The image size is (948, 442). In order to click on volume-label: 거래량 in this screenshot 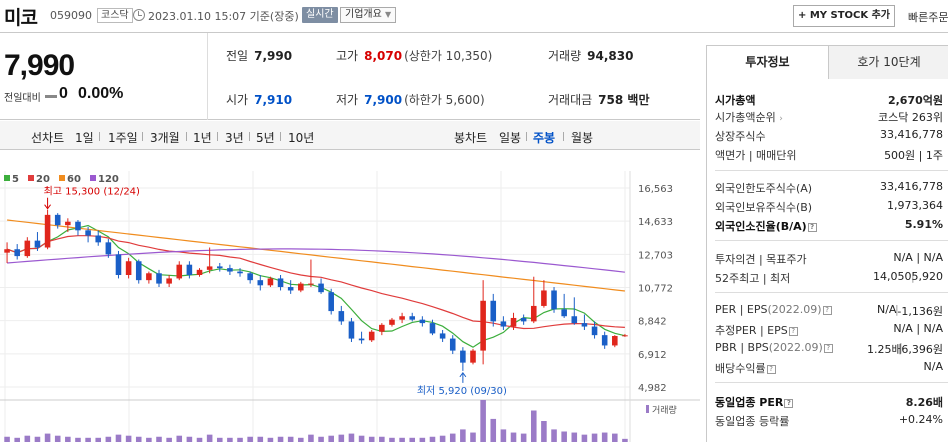, I will do `click(565, 56)`.